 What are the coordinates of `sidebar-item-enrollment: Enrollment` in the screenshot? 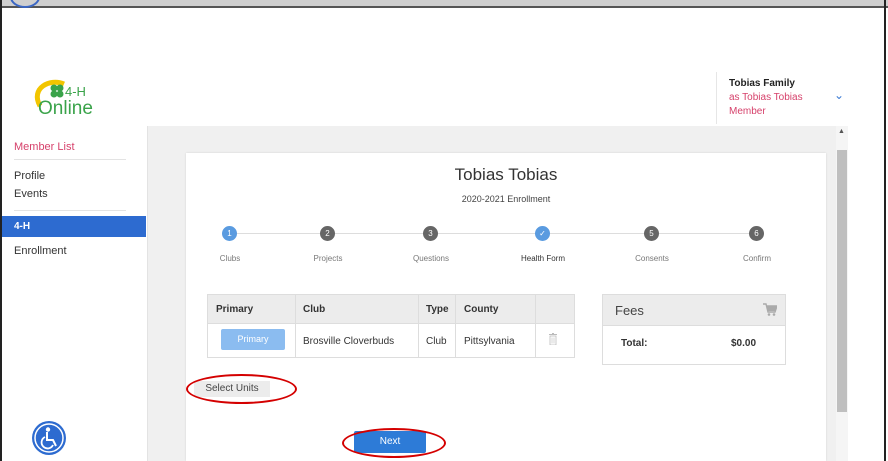 It's located at (40, 251).